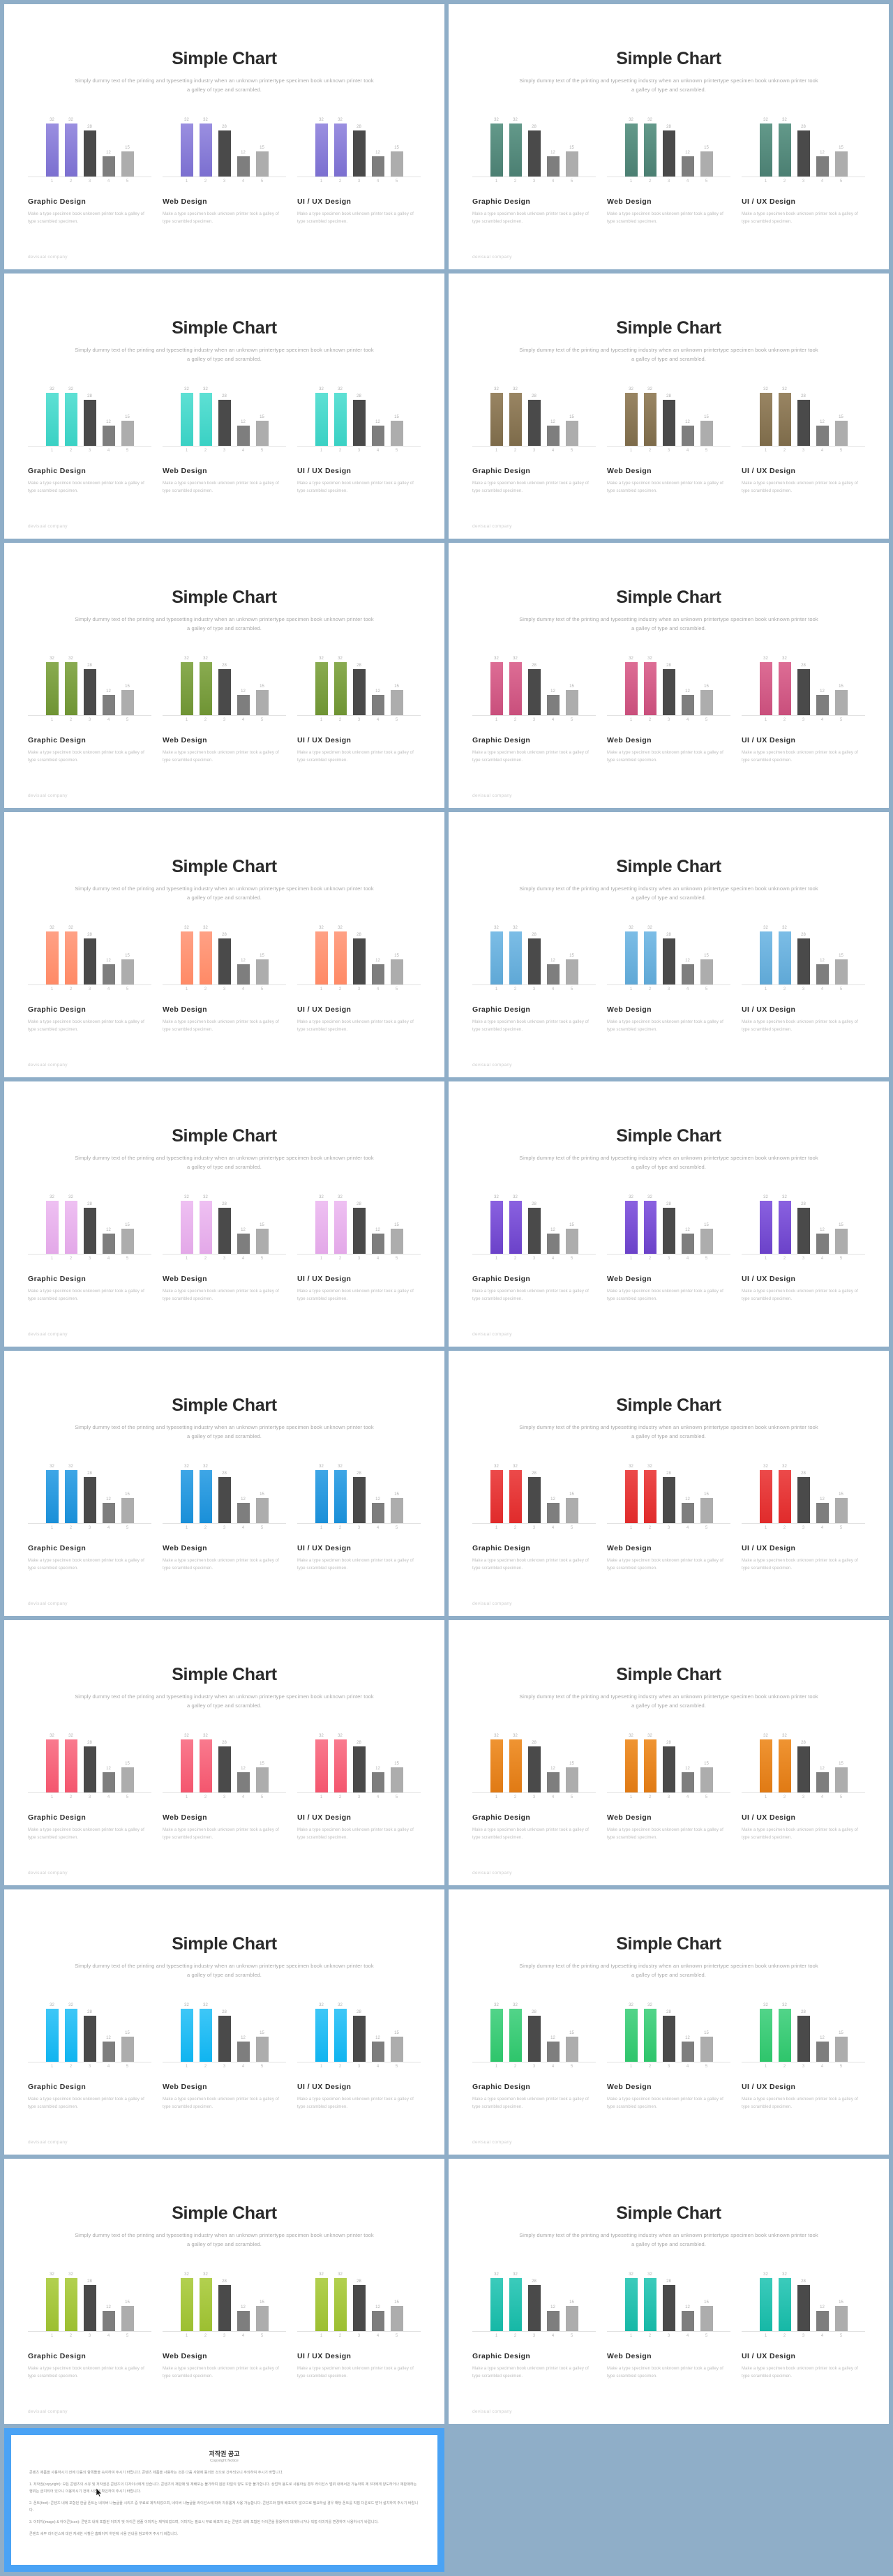  I want to click on x-axis-tick: 3, so click(89, 2067).